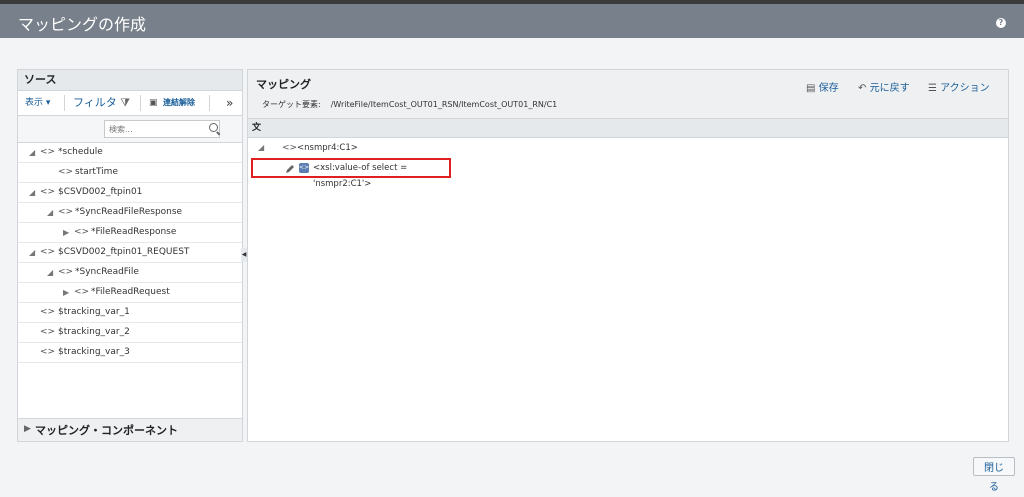  Describe the element at coordinates (811, 88) in the screenshot. I see `save-icon: ▤` at that location.